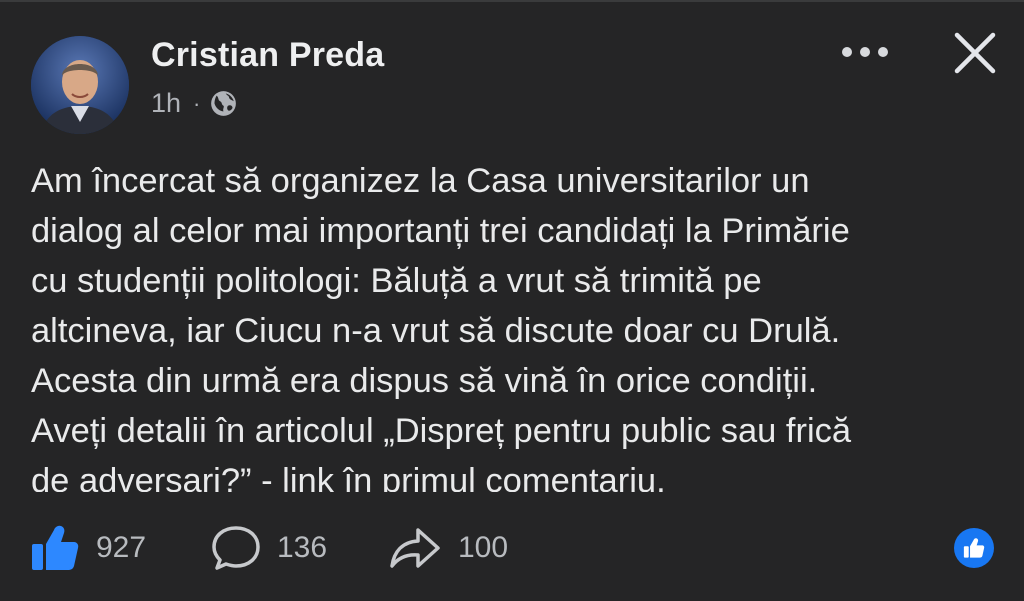 Image resolution: width=1024 pixels, height=601 pixels. I want to click on top-divider, so click(512, 1).